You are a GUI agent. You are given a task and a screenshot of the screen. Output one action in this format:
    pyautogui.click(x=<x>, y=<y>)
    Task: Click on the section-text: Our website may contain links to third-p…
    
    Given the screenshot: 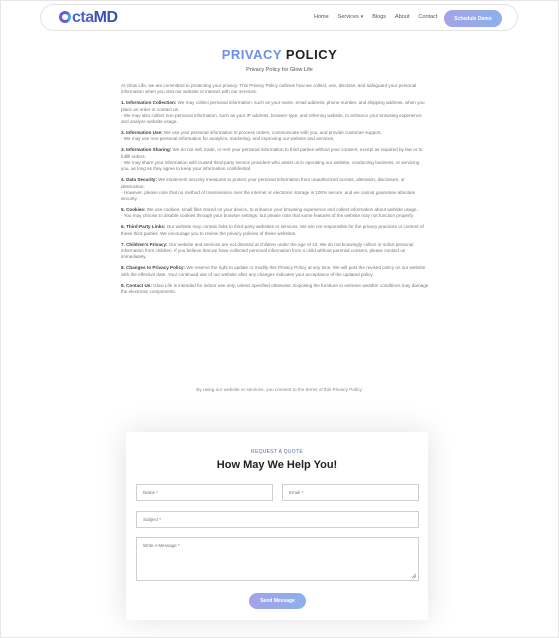 What is the action you would take?
    pyautogui.click(x=272, y=230)
    